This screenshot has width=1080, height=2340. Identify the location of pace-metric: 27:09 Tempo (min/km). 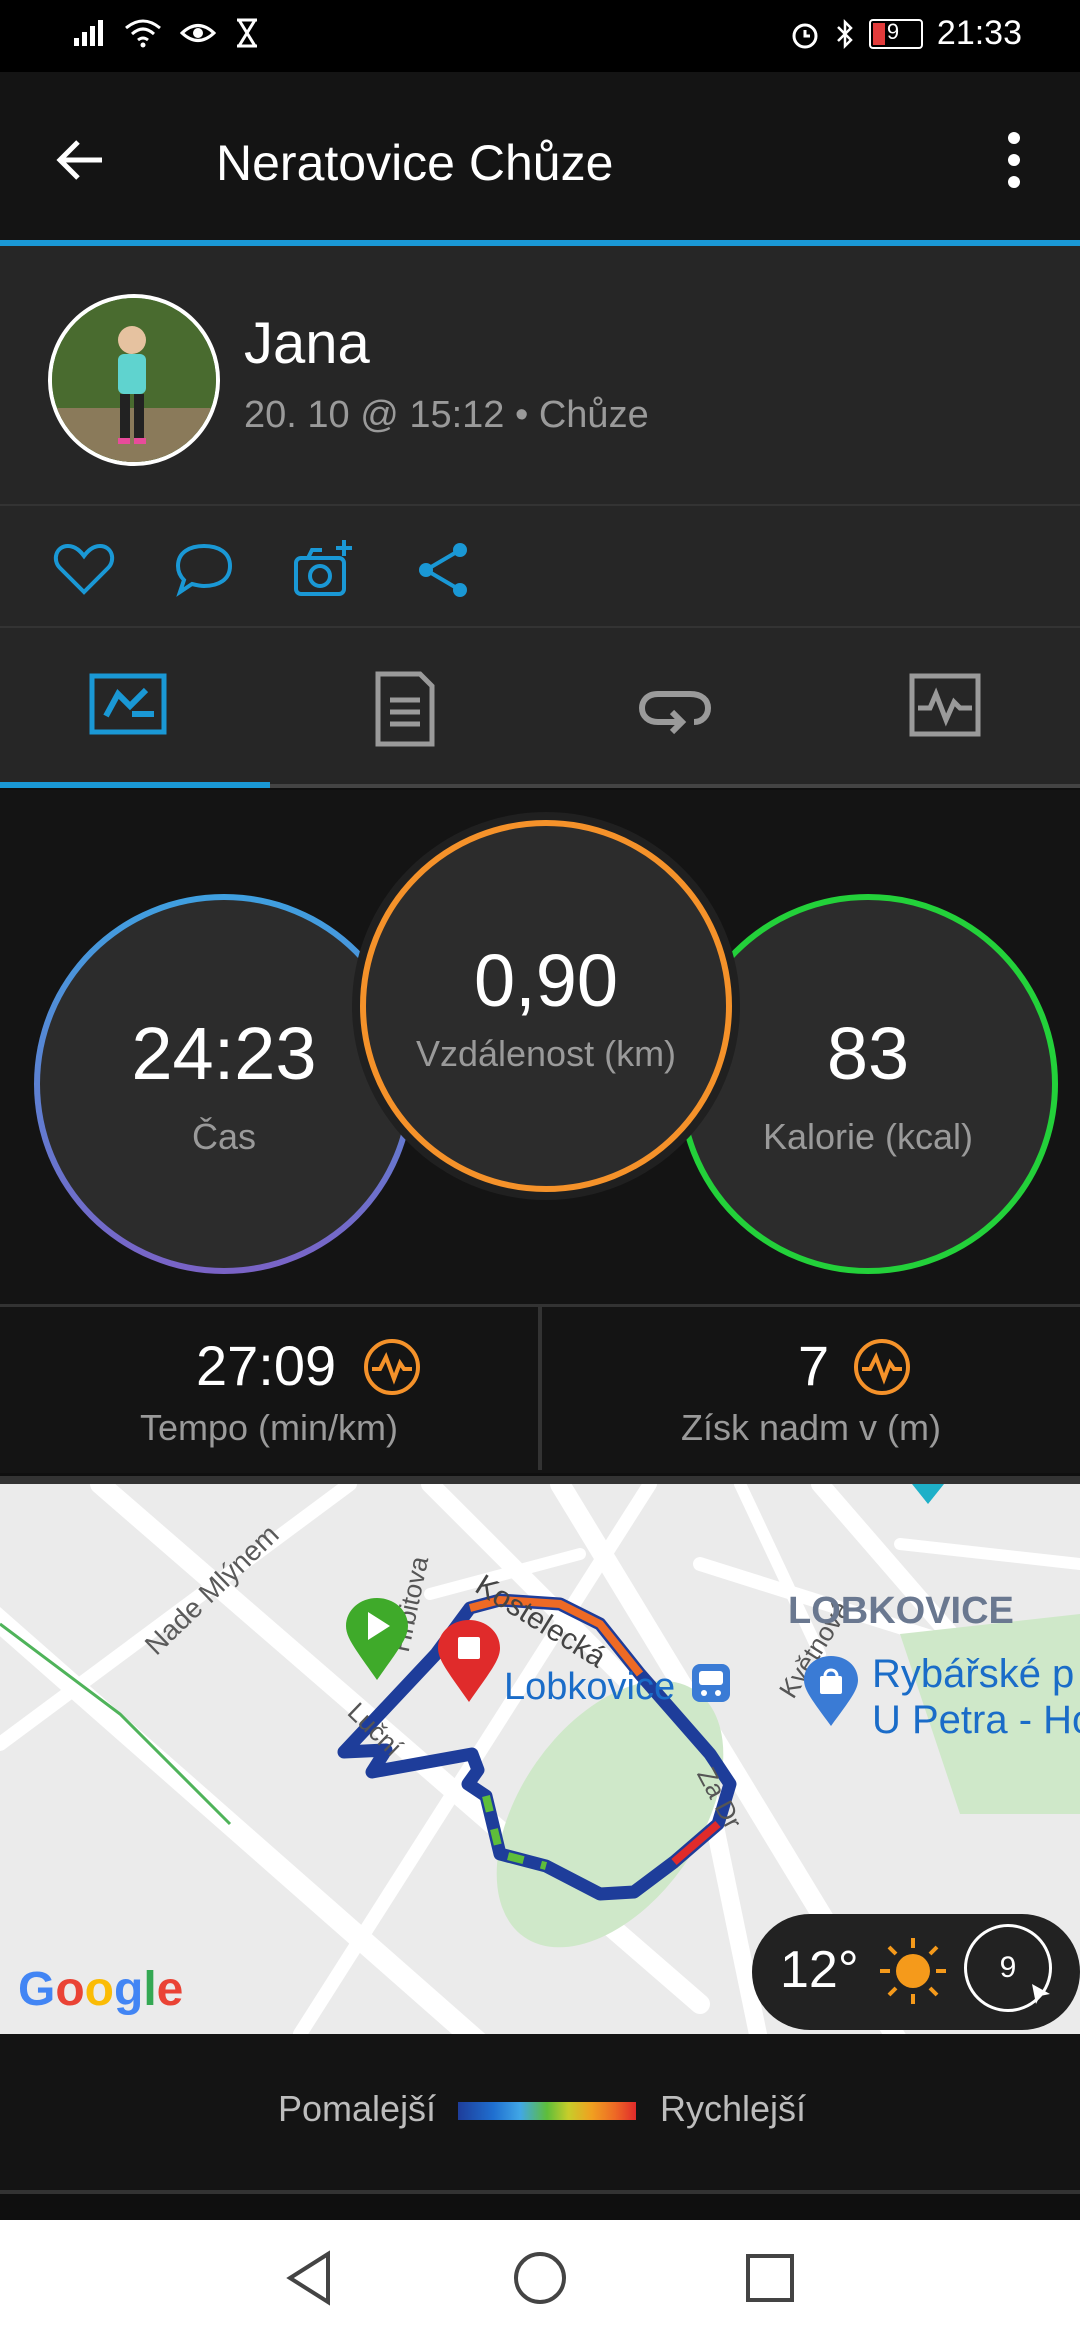
(269, 1390).